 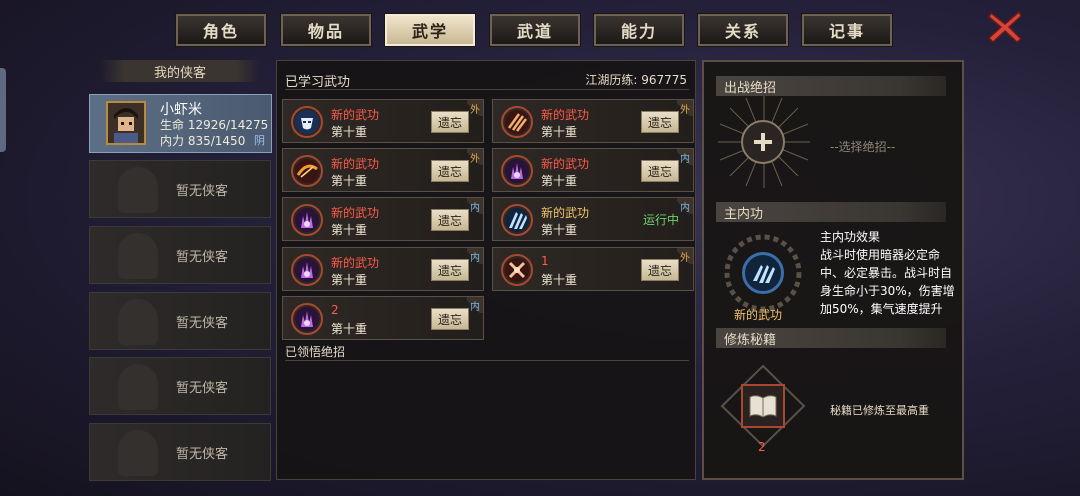 I want to click on tab-items: 物品, so click(x=326, y=30).